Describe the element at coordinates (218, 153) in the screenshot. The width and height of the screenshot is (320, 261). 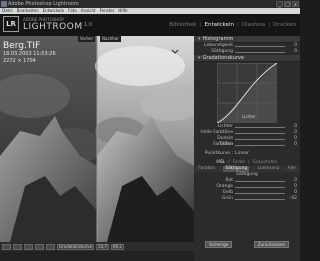
I see `point-curve-label: Punktkurve :` at that location.